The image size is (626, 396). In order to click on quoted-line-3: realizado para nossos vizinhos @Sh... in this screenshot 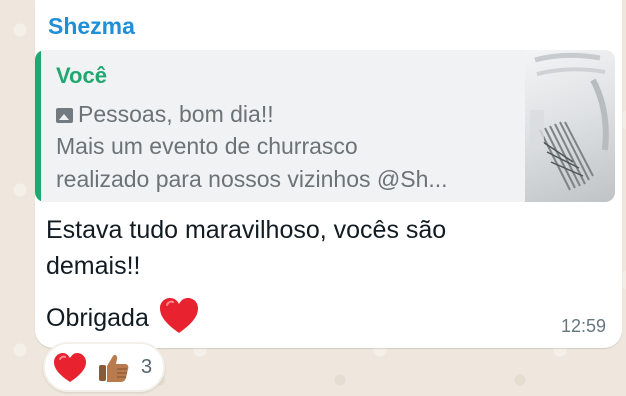, I will do `click(252, 179)`.